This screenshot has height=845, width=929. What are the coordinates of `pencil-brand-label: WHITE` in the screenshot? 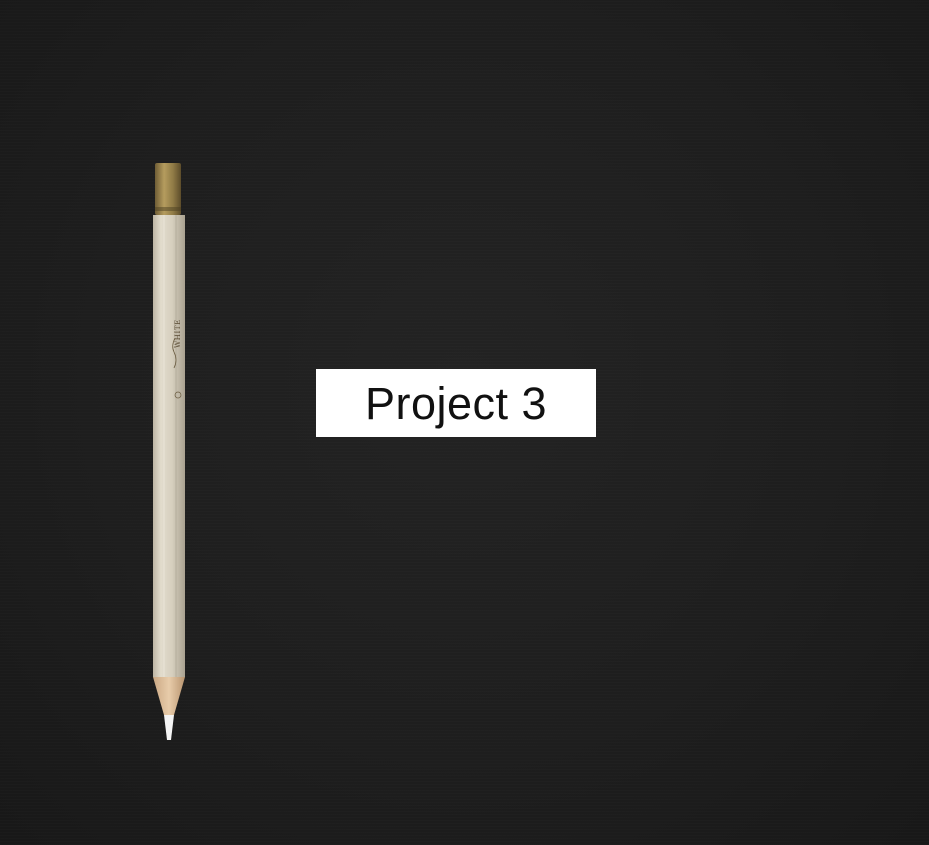 It's located at (178, 333).